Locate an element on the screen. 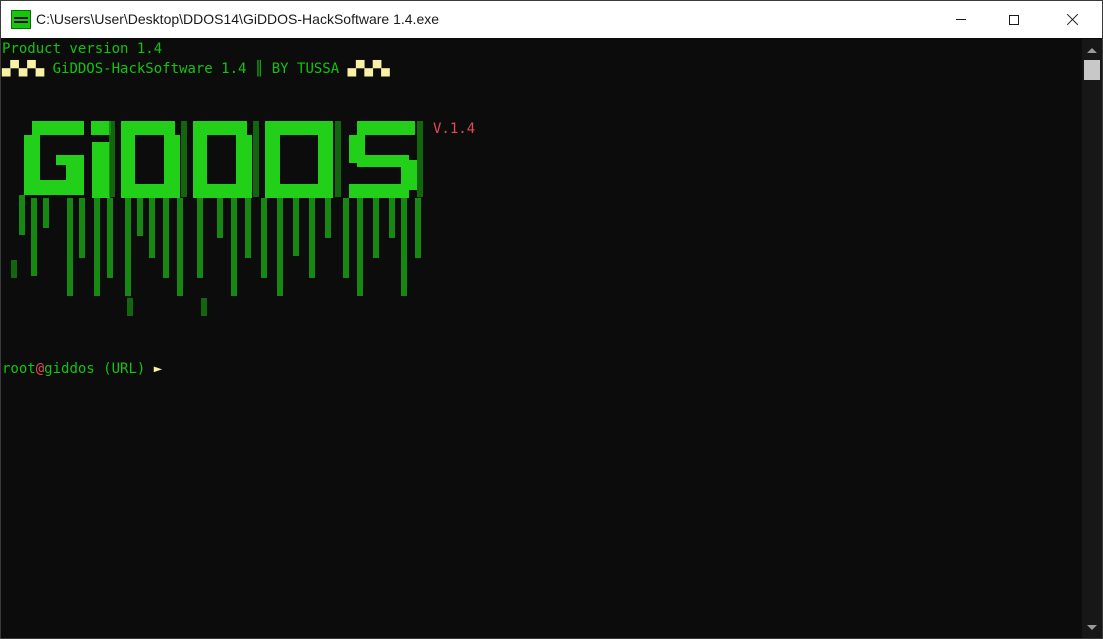 This screenshot has width=1103, height=639. minimize-icon is located at coordinates (961, 19).